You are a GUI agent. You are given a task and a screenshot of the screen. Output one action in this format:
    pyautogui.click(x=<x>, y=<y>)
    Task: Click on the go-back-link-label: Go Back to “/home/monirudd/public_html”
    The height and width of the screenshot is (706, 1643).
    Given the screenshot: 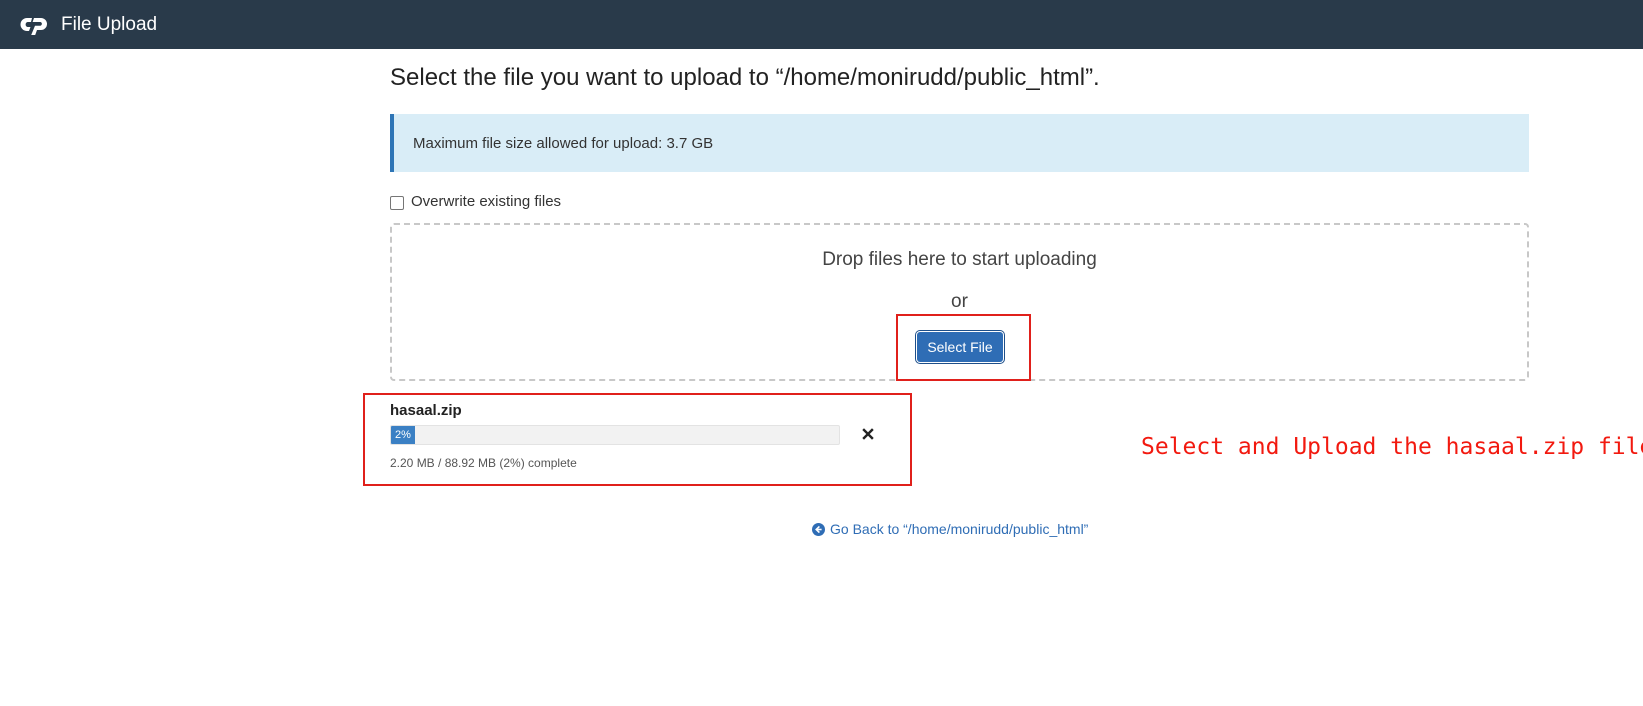 What is the action you would take?
    pyautogui.click(x=959, y=529)
    